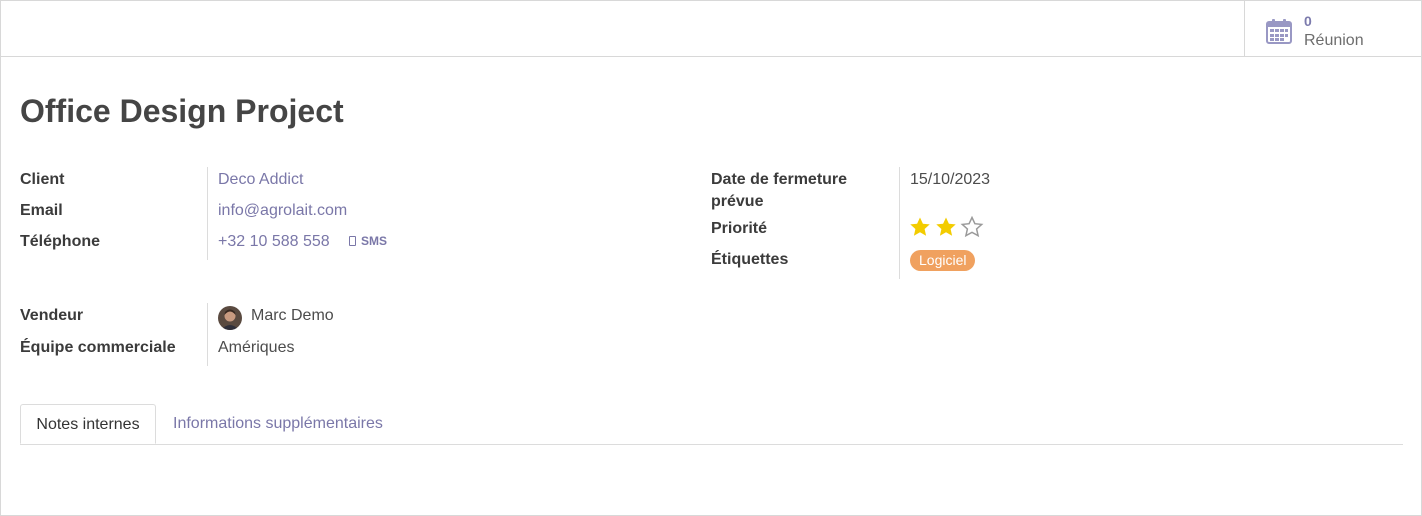  Describe the element at coordinates (1308, 21) in the screenshot. I see `meetings-count: 0` at that location.